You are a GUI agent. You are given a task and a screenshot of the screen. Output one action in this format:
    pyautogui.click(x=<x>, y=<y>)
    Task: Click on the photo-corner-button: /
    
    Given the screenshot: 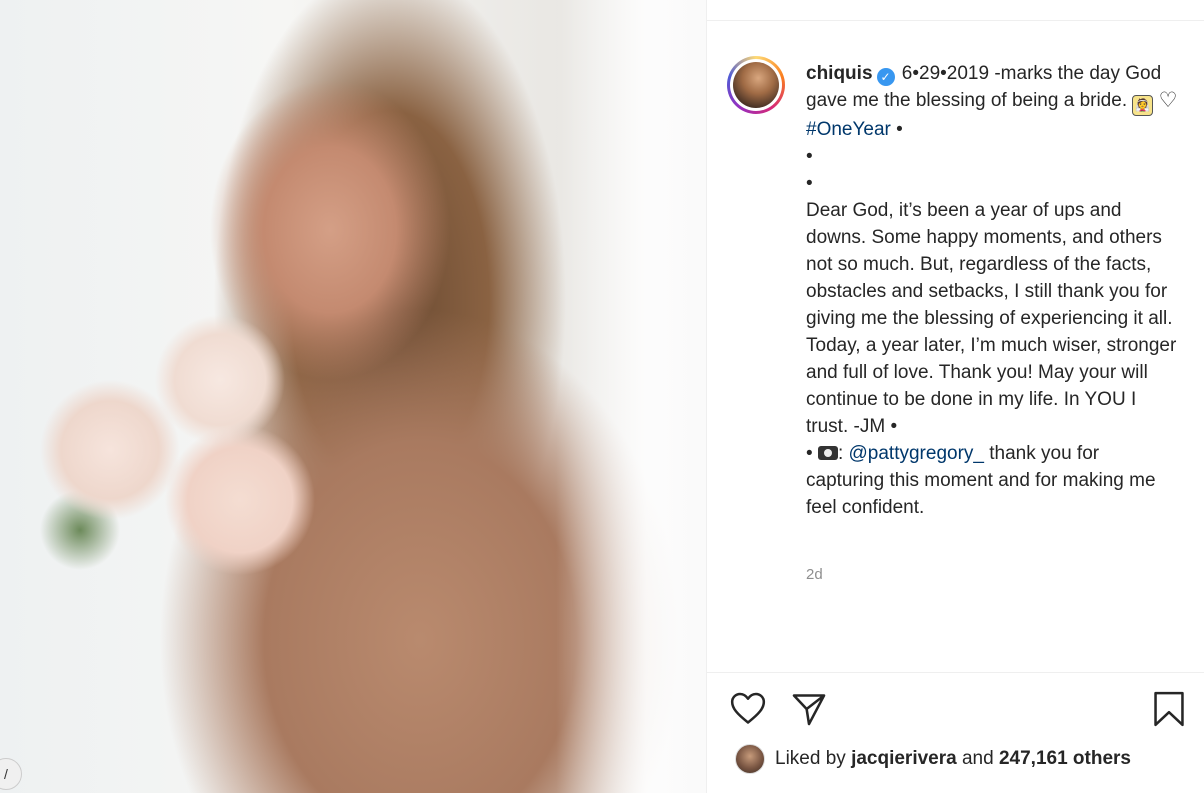 What is the action you would take?
    pyautogui.click(x=11, y=774)
    